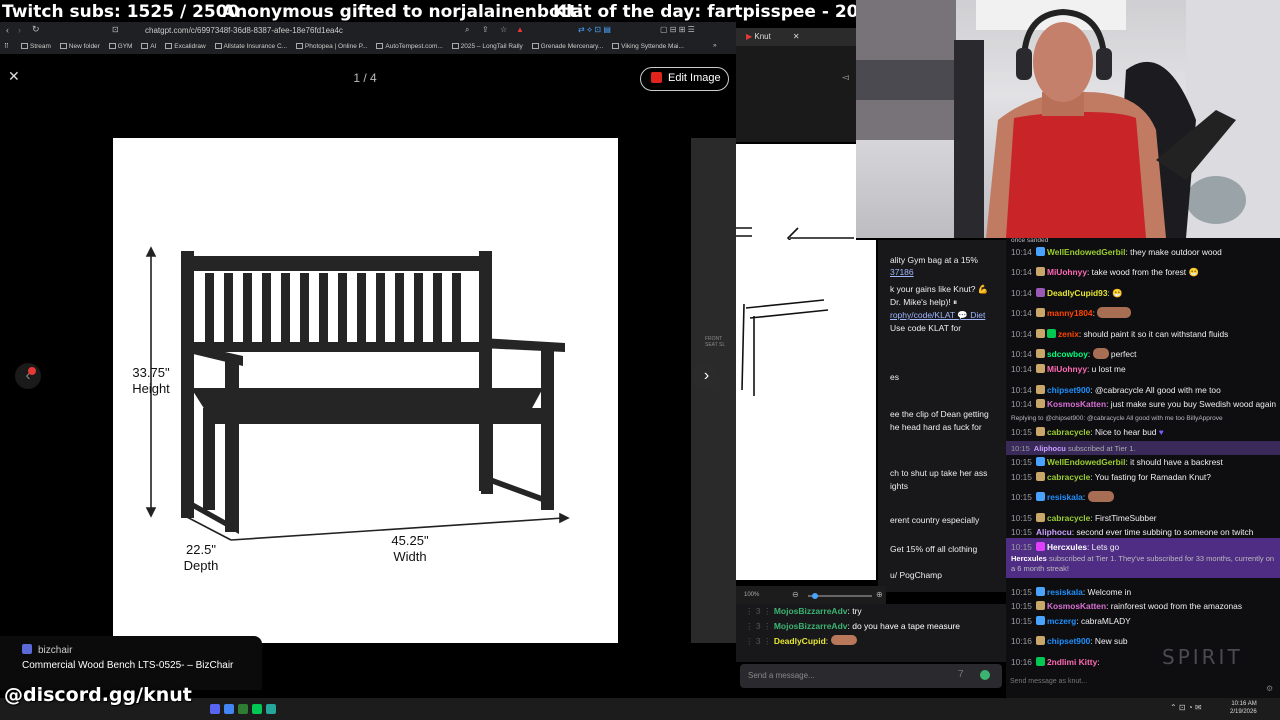 The height and width of the screenshot is (720, 1280). Describe the element at coordinates (201, 565) in the screenshot. I see `depth-label: Depth` at that location.